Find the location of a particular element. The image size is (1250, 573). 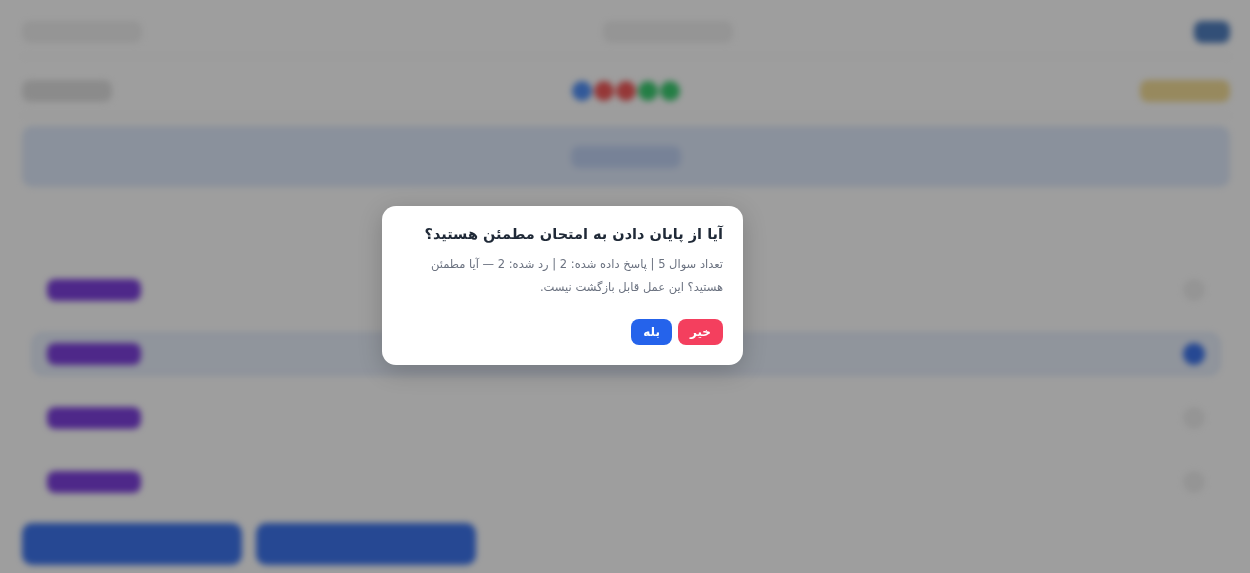

dialog-message: تعداد سوال 5 | پاسخ داده شده: 2 | رد شده: 2 — آیا مطمئن هستید؟ این عمل قابل بازگشت نیست. is located at coordinates (576, 276).